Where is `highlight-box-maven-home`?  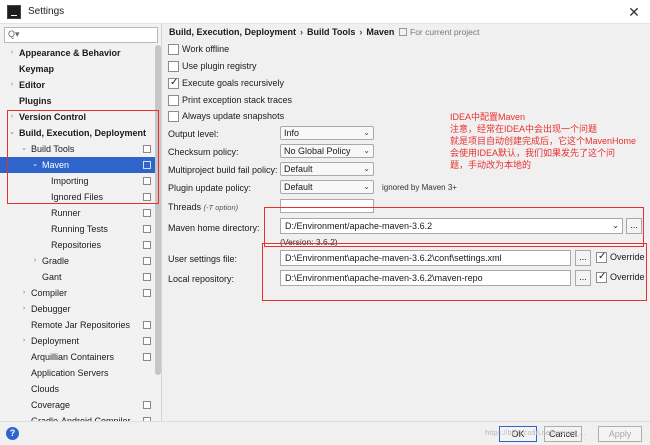
highlight-box-maven-home is located at coordinates (454, 227).